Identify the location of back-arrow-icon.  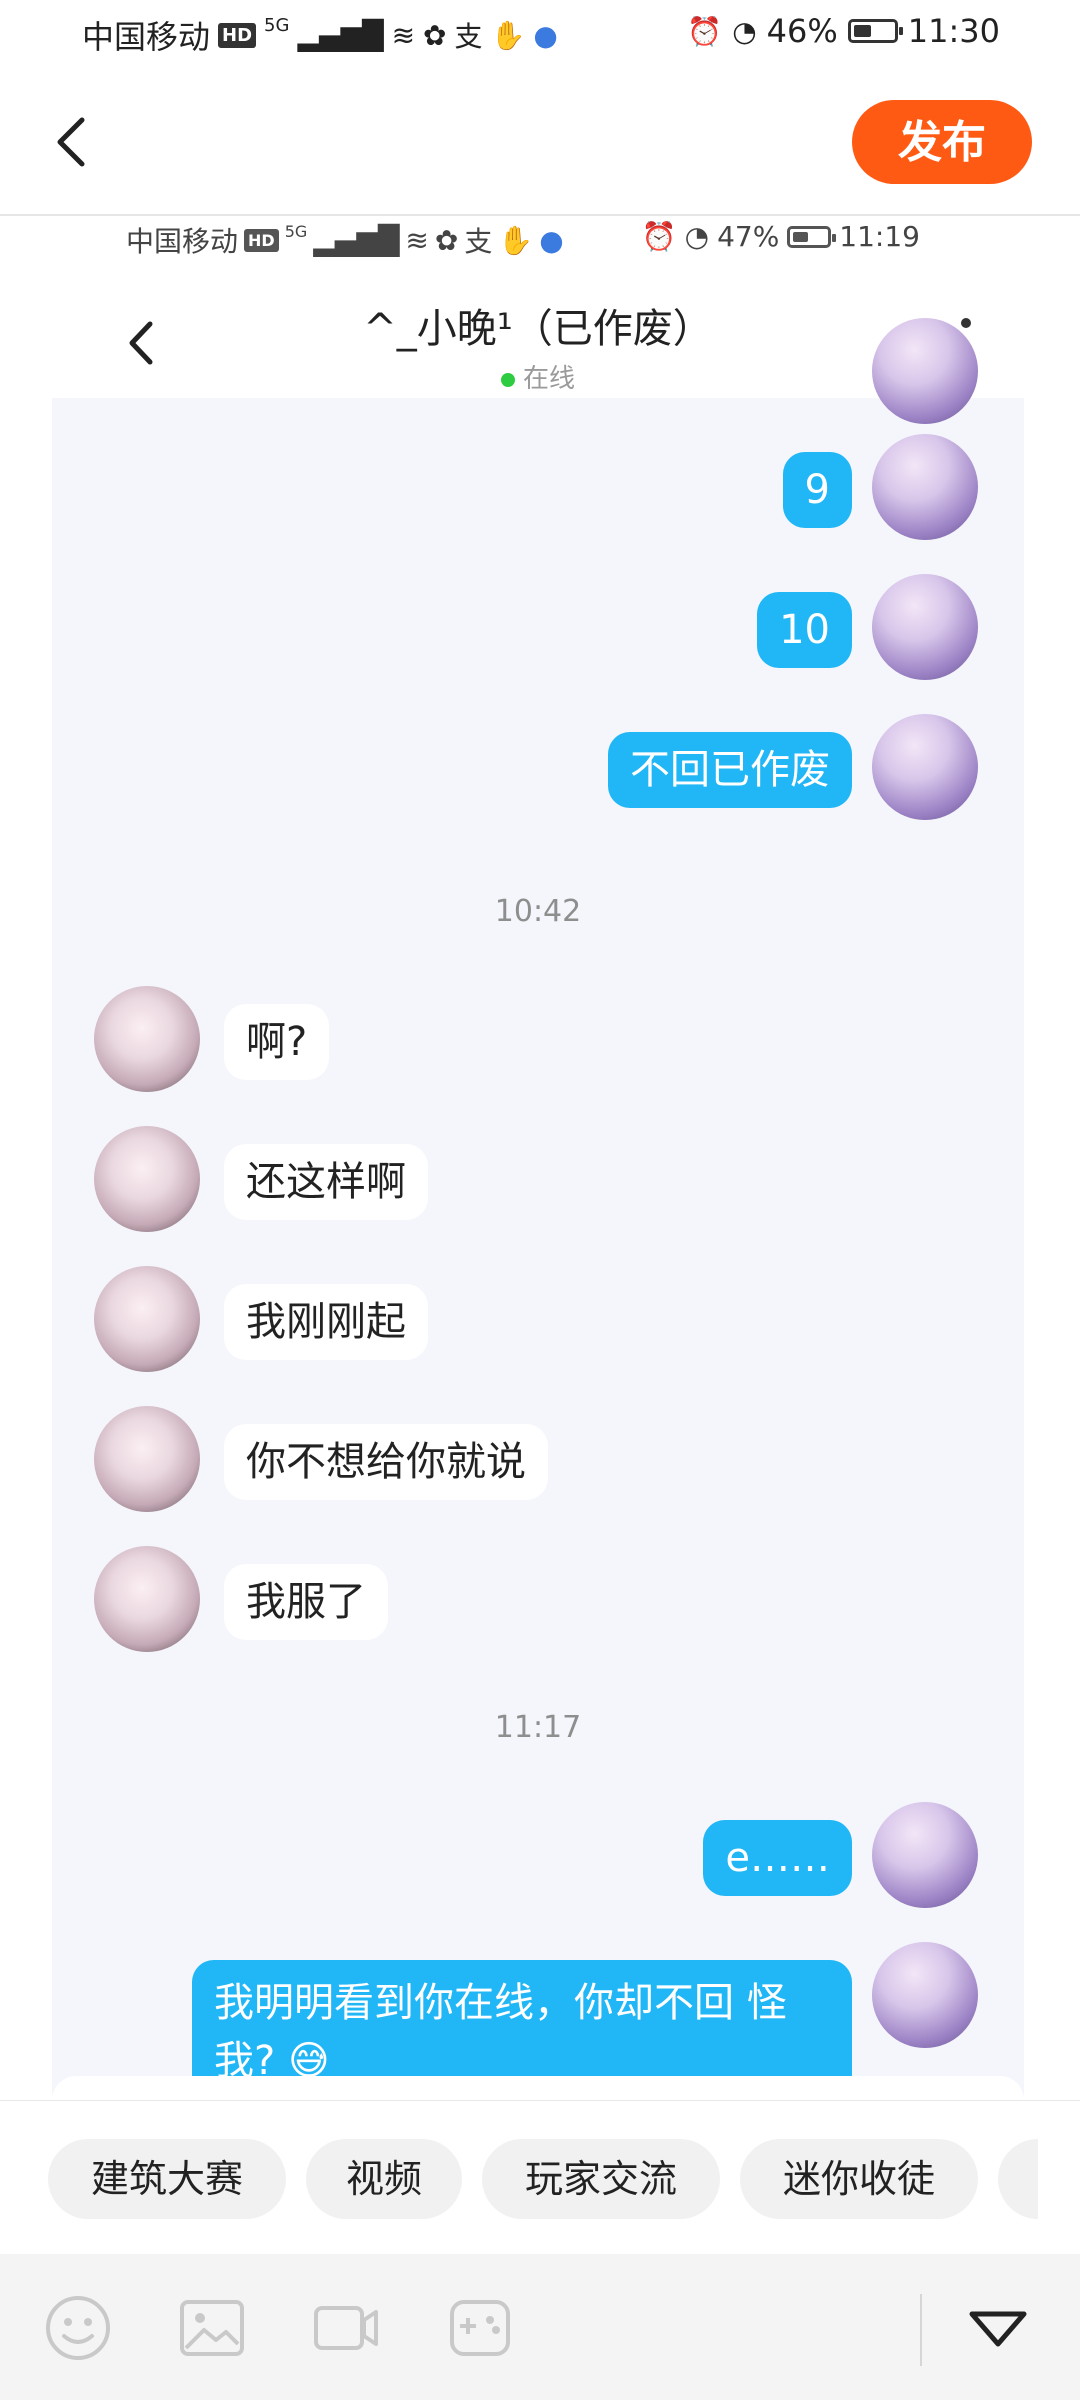
(71, 142).